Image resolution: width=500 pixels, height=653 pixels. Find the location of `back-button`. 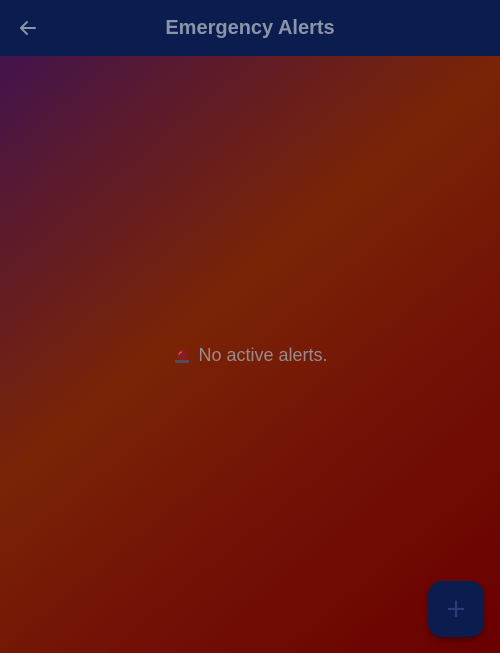

back-button is located at coordinates (28, 28).